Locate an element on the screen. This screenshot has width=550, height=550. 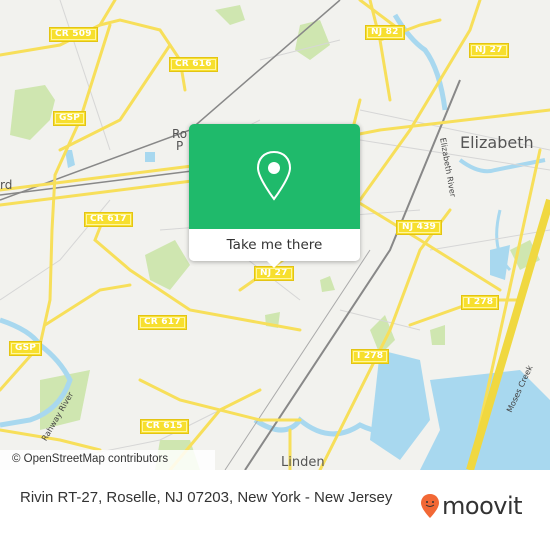
road-shield: CR 616 is located at coordinates (193, 64).